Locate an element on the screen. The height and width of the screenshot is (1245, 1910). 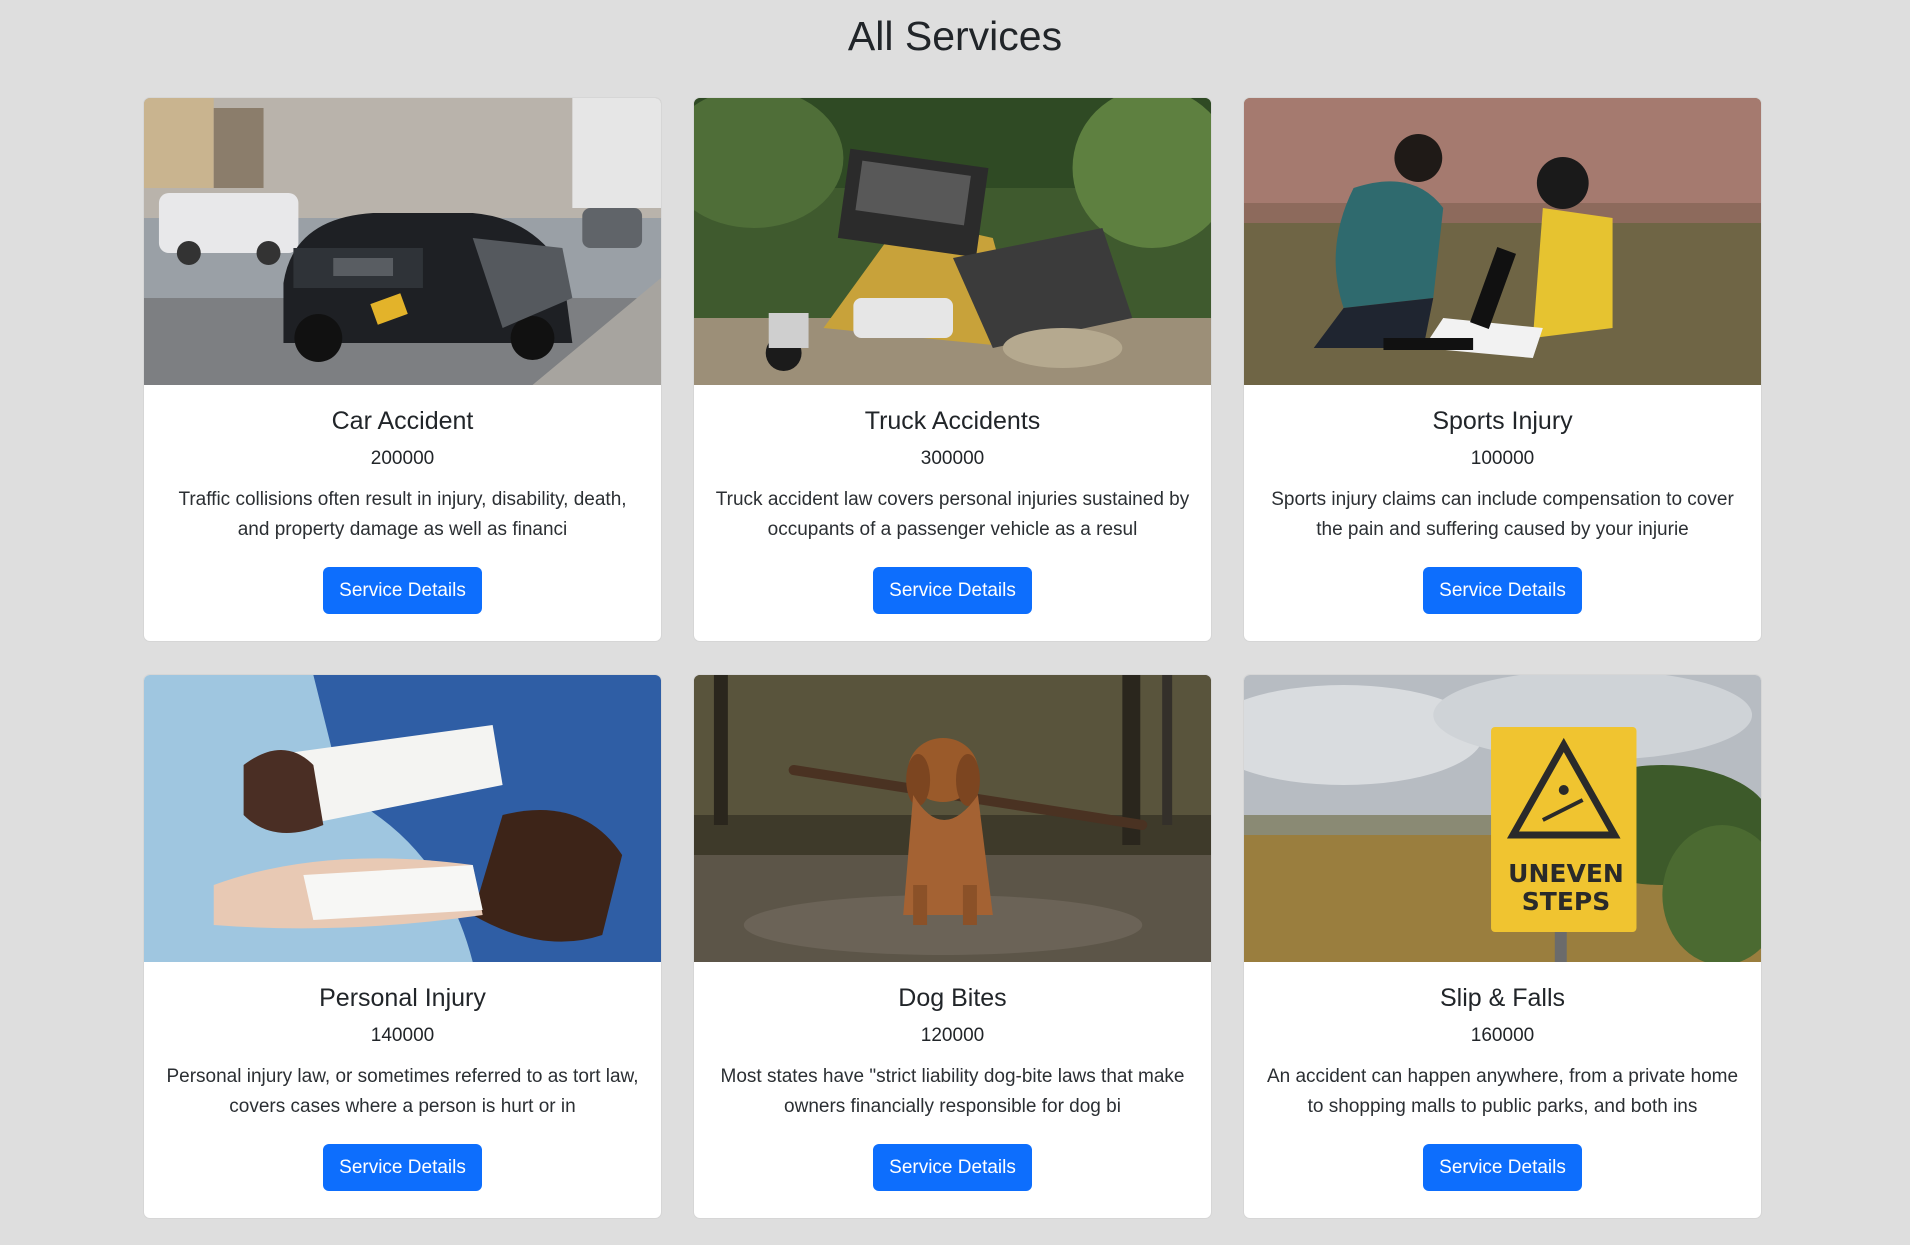
sports-injury-illustration is located at coordinates (1502, 241).